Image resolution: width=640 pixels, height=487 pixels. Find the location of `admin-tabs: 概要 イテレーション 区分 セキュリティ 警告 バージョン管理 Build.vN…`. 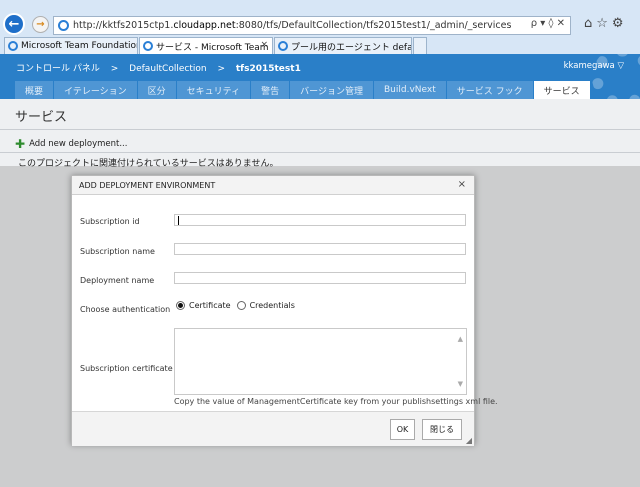

admin-tabs: 概要 イテレーション 区分 セキュリティ 警告 バージョン管理 Build.vN… is located at coordinates (302, 90).